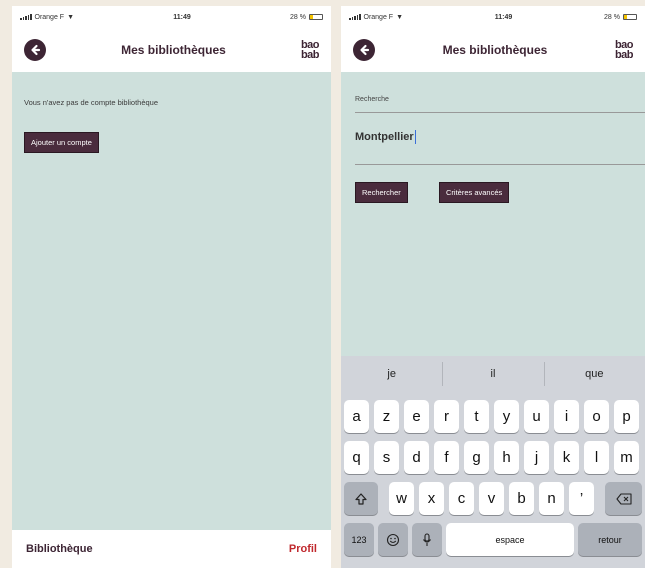 This screenshot has width=645, height=568. What do you see at coordinates (416, 416) in the screenshot?
I see `key-e: e` at bounding box center [416, 416].